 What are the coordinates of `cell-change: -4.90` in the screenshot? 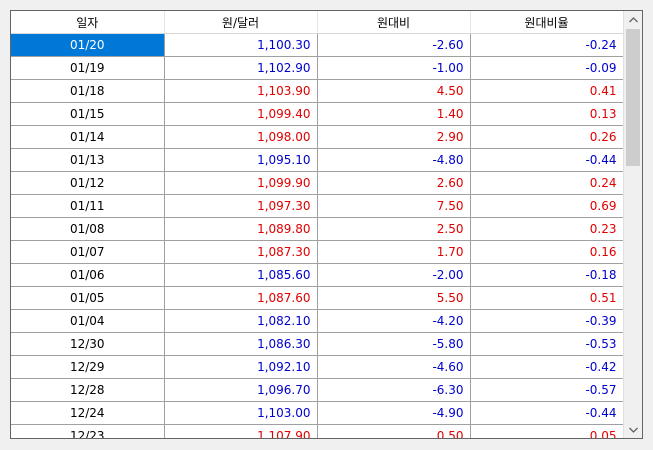 It's located at (394, 413).